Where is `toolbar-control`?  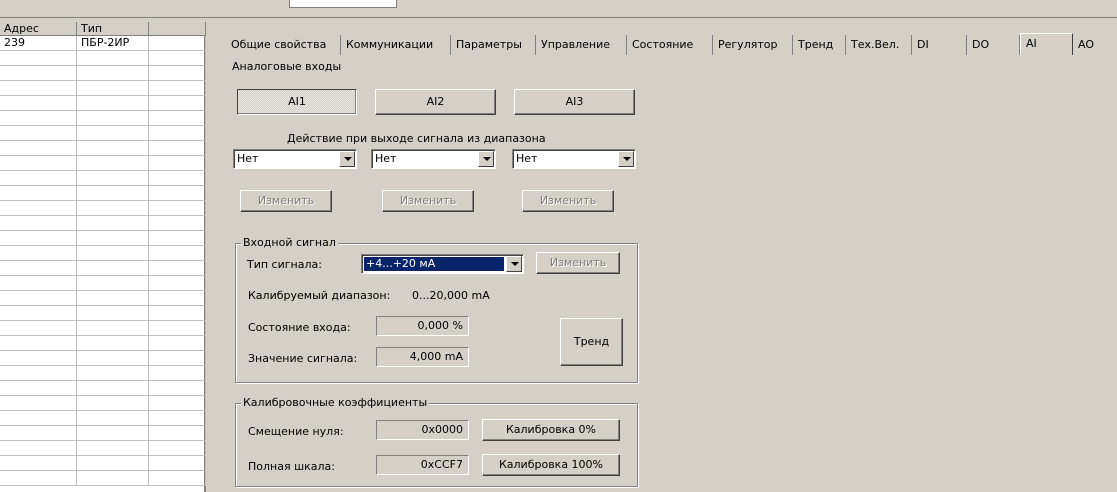
toolbar-control is located at coordinates (343, 4).